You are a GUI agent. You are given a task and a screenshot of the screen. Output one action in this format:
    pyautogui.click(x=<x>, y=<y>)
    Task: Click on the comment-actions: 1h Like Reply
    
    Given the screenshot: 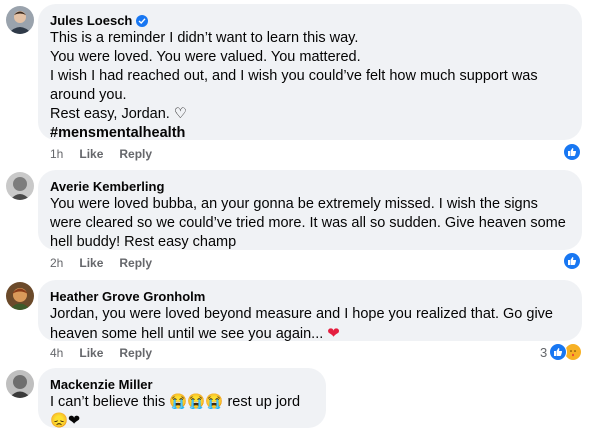 What is the action you would take?
    pyautogui.click(x=101, y=154)
    